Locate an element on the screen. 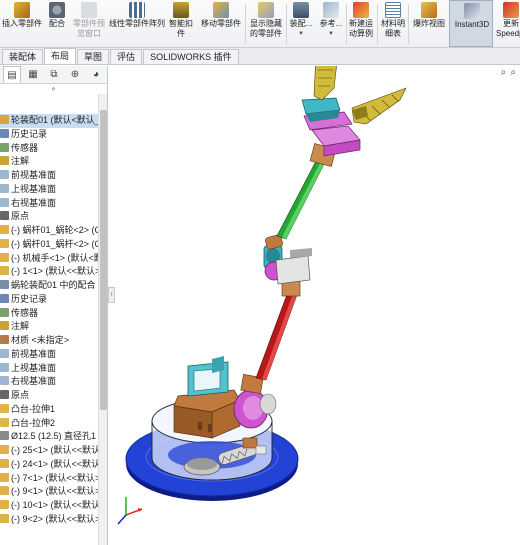  tree-item: 凸台-拉伸2 is located at coordinates (49, 424).